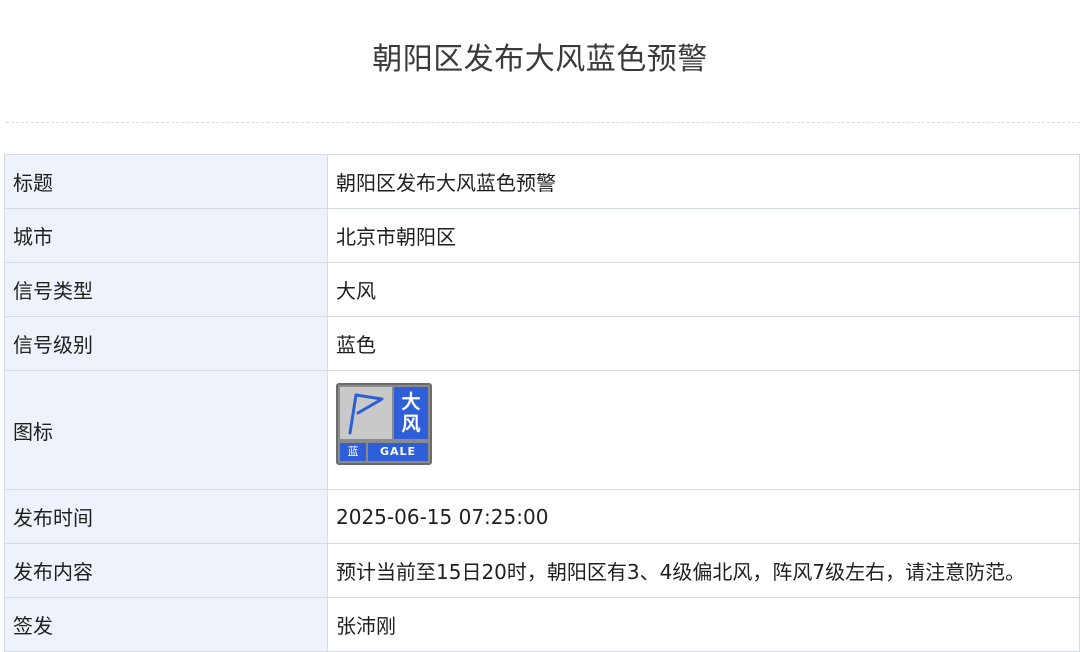 The image size is (1080, 652). Describe the element at coordinates (411, 424) in the screenshot. I see `gale-cn-char-2: 风` at that location.